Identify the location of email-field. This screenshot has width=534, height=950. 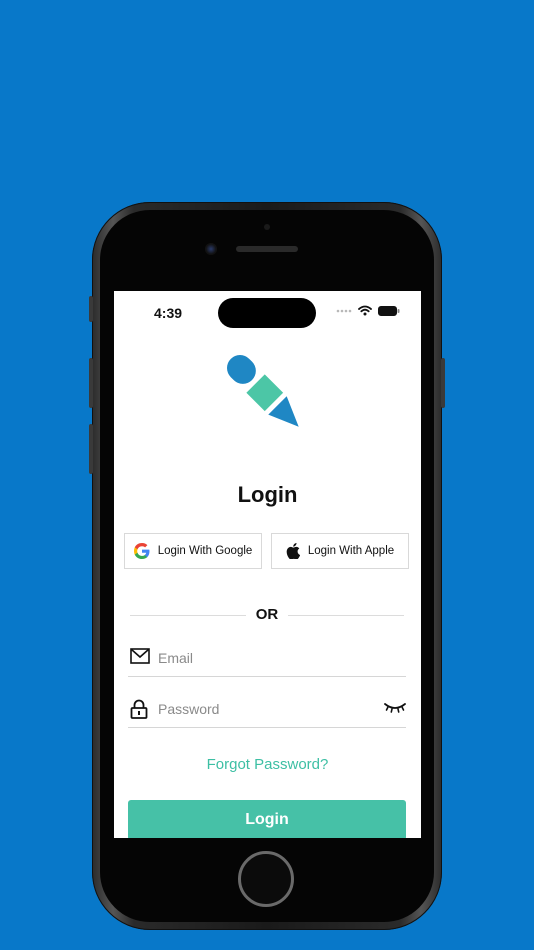
(267, 660).